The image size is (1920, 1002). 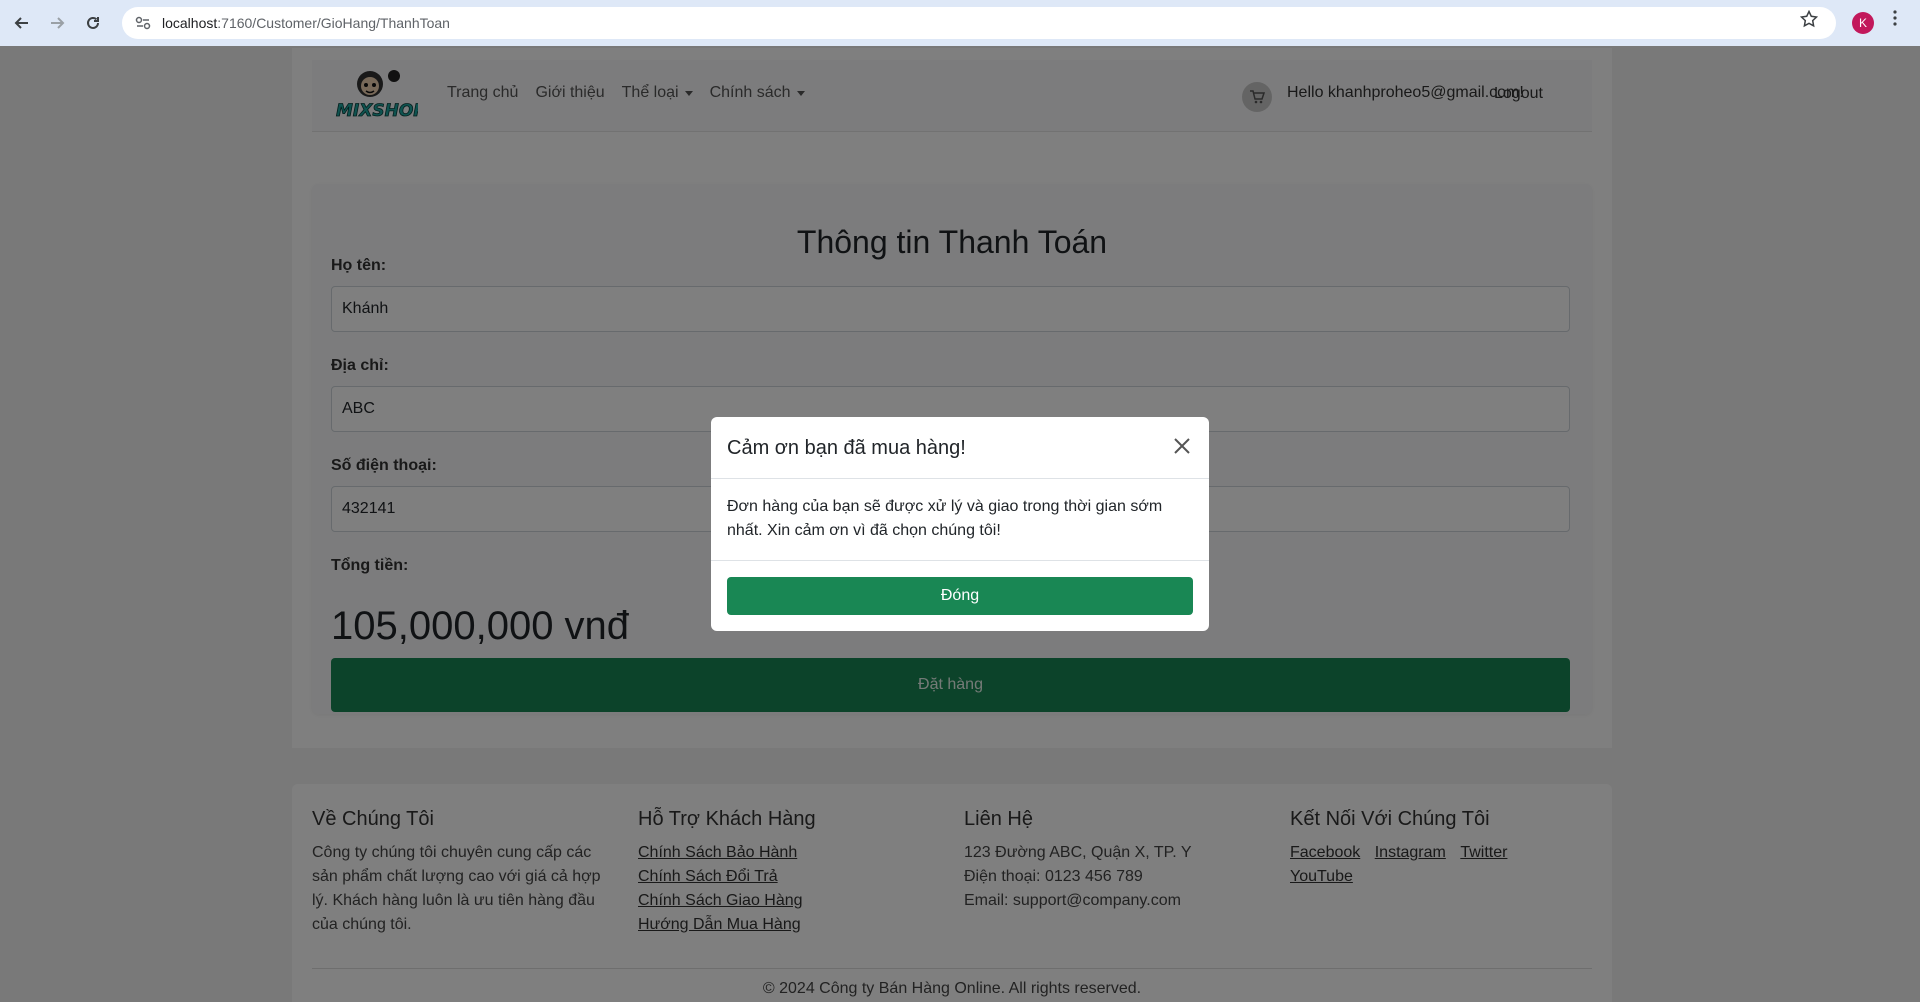 I want to click on site-info-icon, so click(x=143, y=23).